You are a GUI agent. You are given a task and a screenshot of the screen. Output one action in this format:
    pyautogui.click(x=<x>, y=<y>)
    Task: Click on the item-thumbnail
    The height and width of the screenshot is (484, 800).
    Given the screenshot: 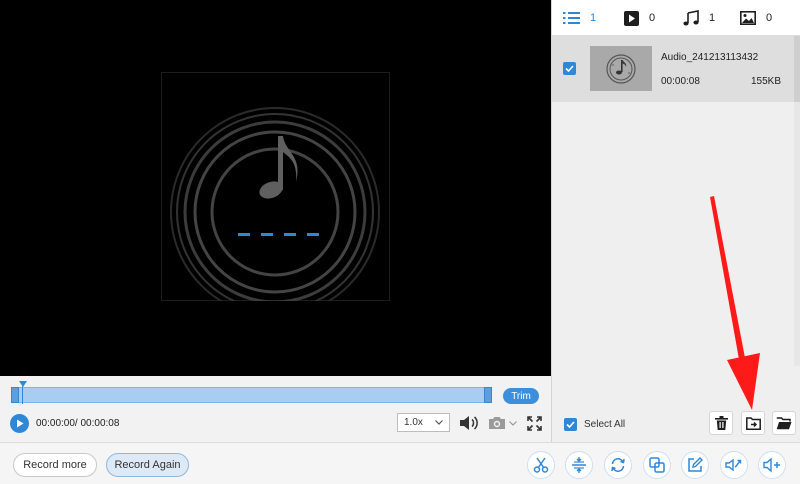 What is the action you would take?
    pyautogui.click(x=621, y=68)
    